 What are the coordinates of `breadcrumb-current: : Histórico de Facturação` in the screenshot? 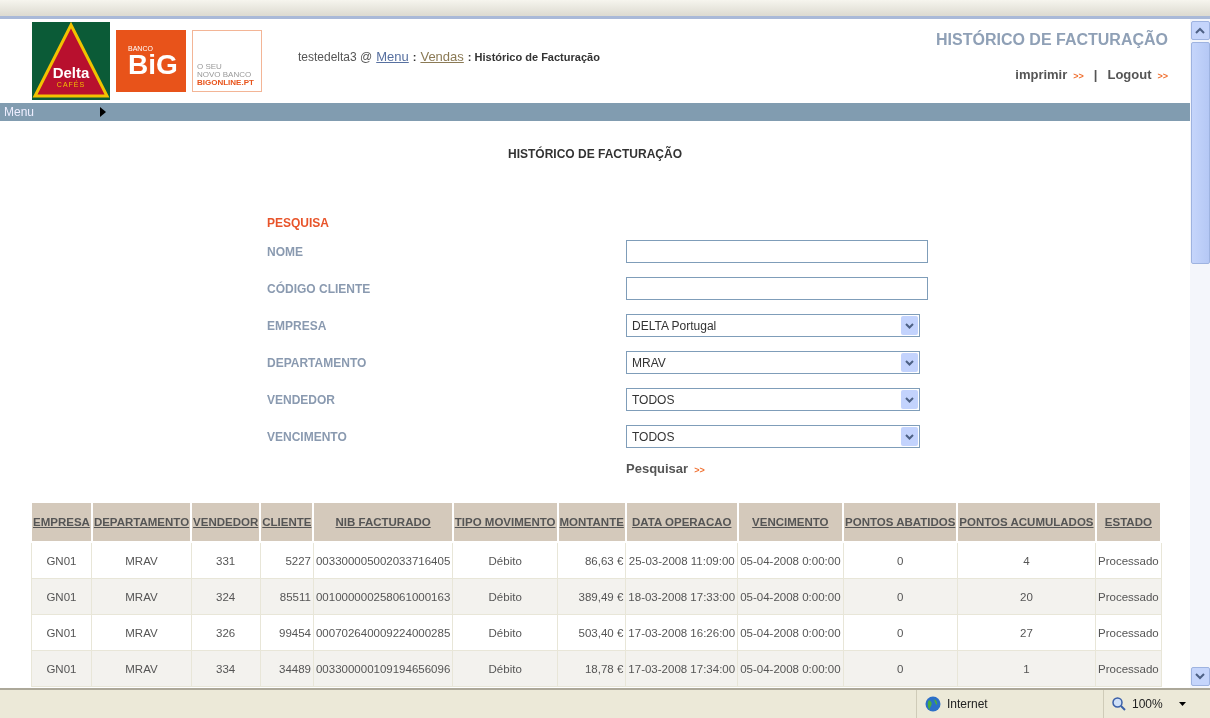 It's located at (533, 56).